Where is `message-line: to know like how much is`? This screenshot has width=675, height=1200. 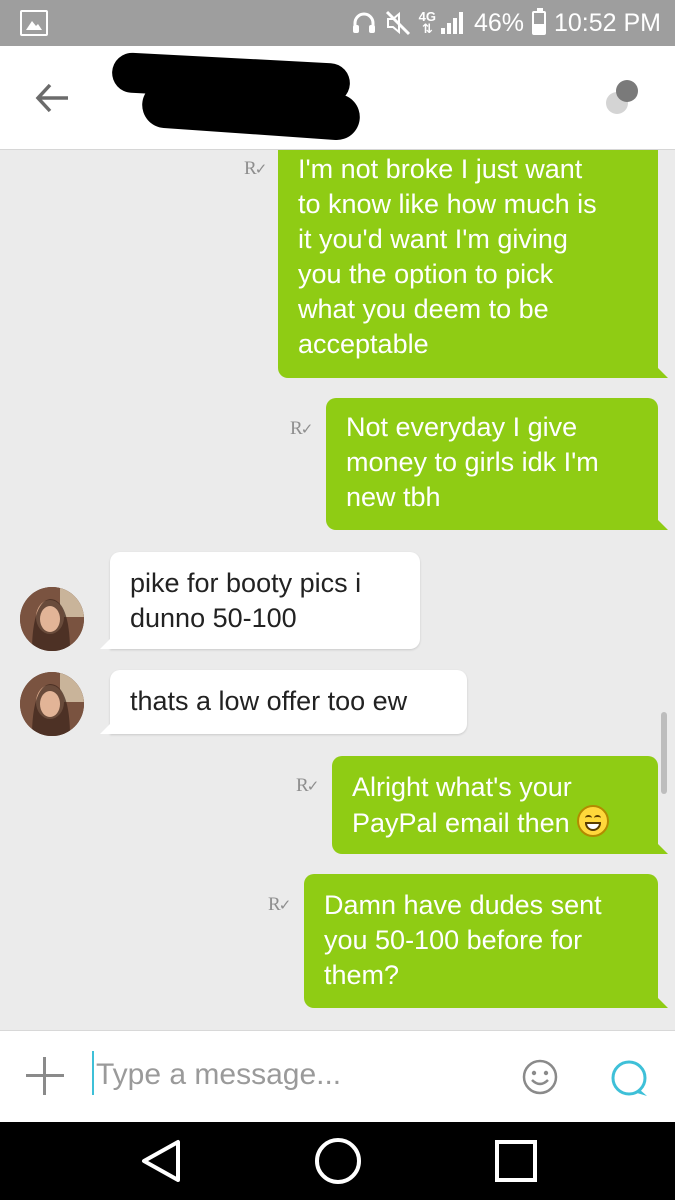 message-line: to know like how much is is located at coordinates (447, 204).